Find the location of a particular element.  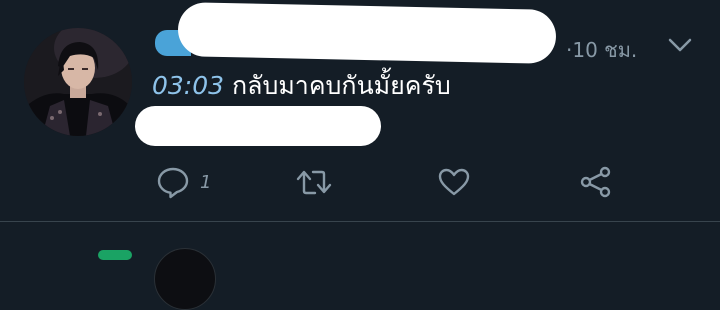

like-button is located at coordinates (454, 182).